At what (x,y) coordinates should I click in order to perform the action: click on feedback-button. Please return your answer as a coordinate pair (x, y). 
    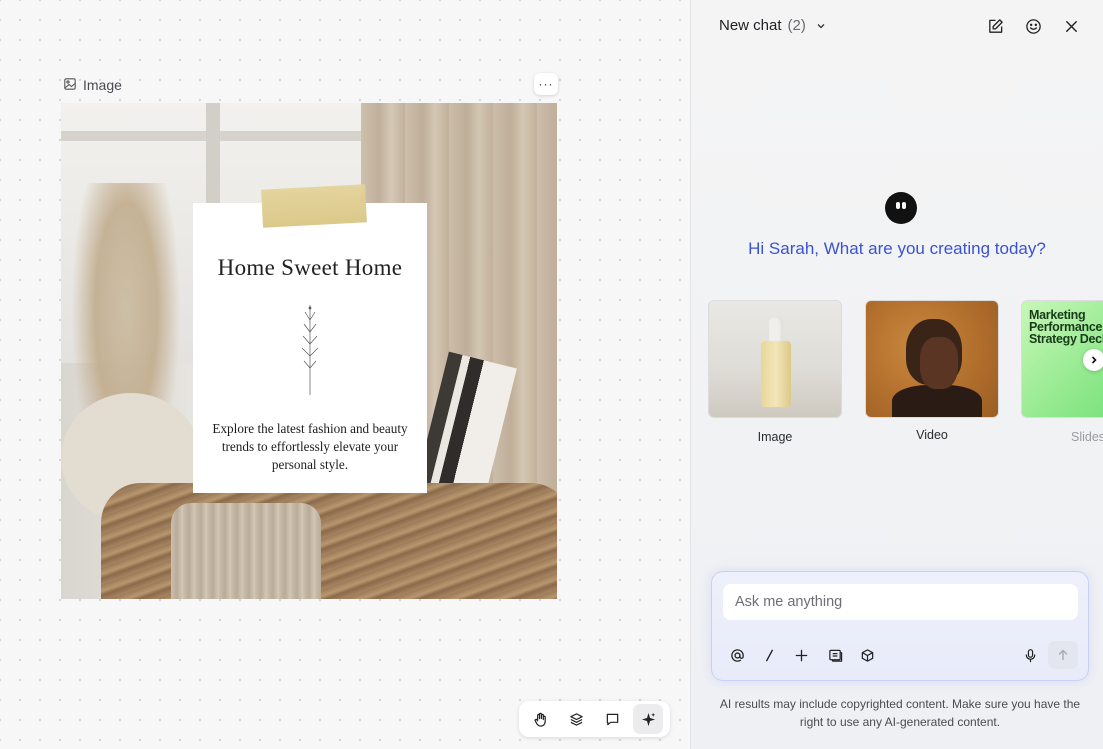
    Looking at the image, I should click on (1033, 26).